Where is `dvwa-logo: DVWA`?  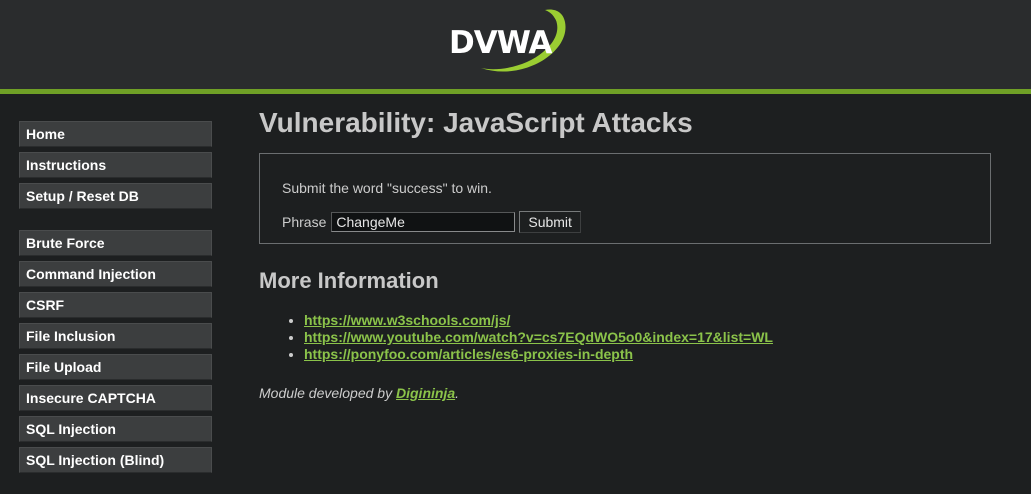
dvwa-logo: DVWA is located at coordinates (508, 41).